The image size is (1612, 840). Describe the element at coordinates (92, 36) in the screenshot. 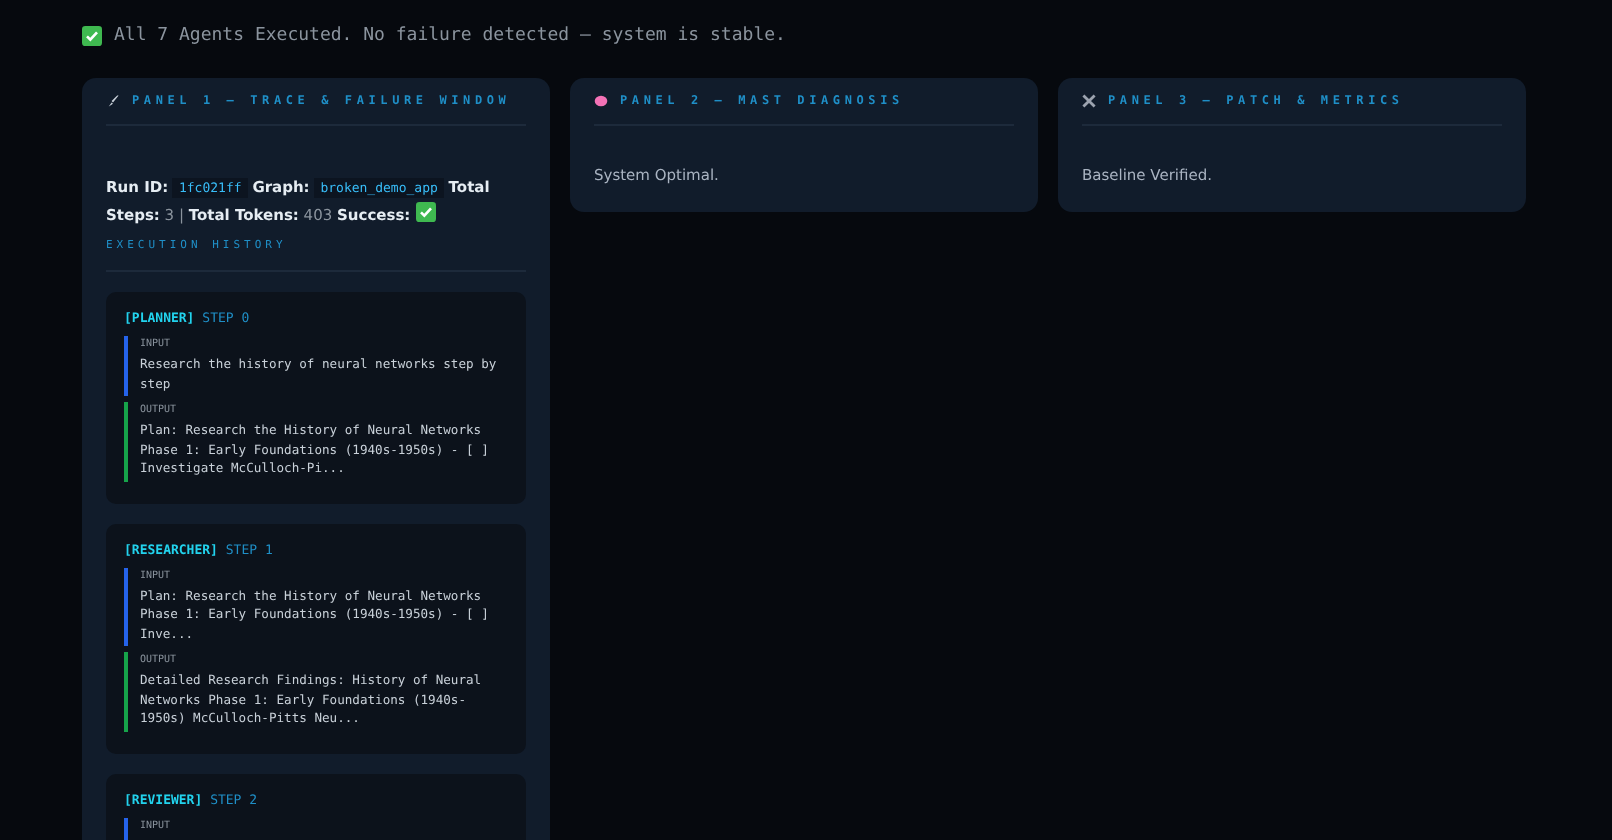

I see `checkmark-icon` at that location.